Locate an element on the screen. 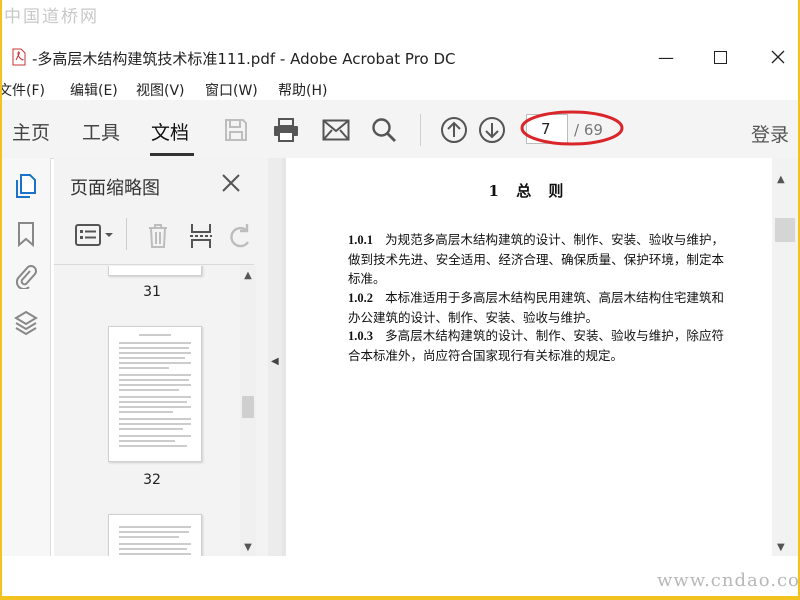  insert-page-icon is located at coordinates (201, 236).